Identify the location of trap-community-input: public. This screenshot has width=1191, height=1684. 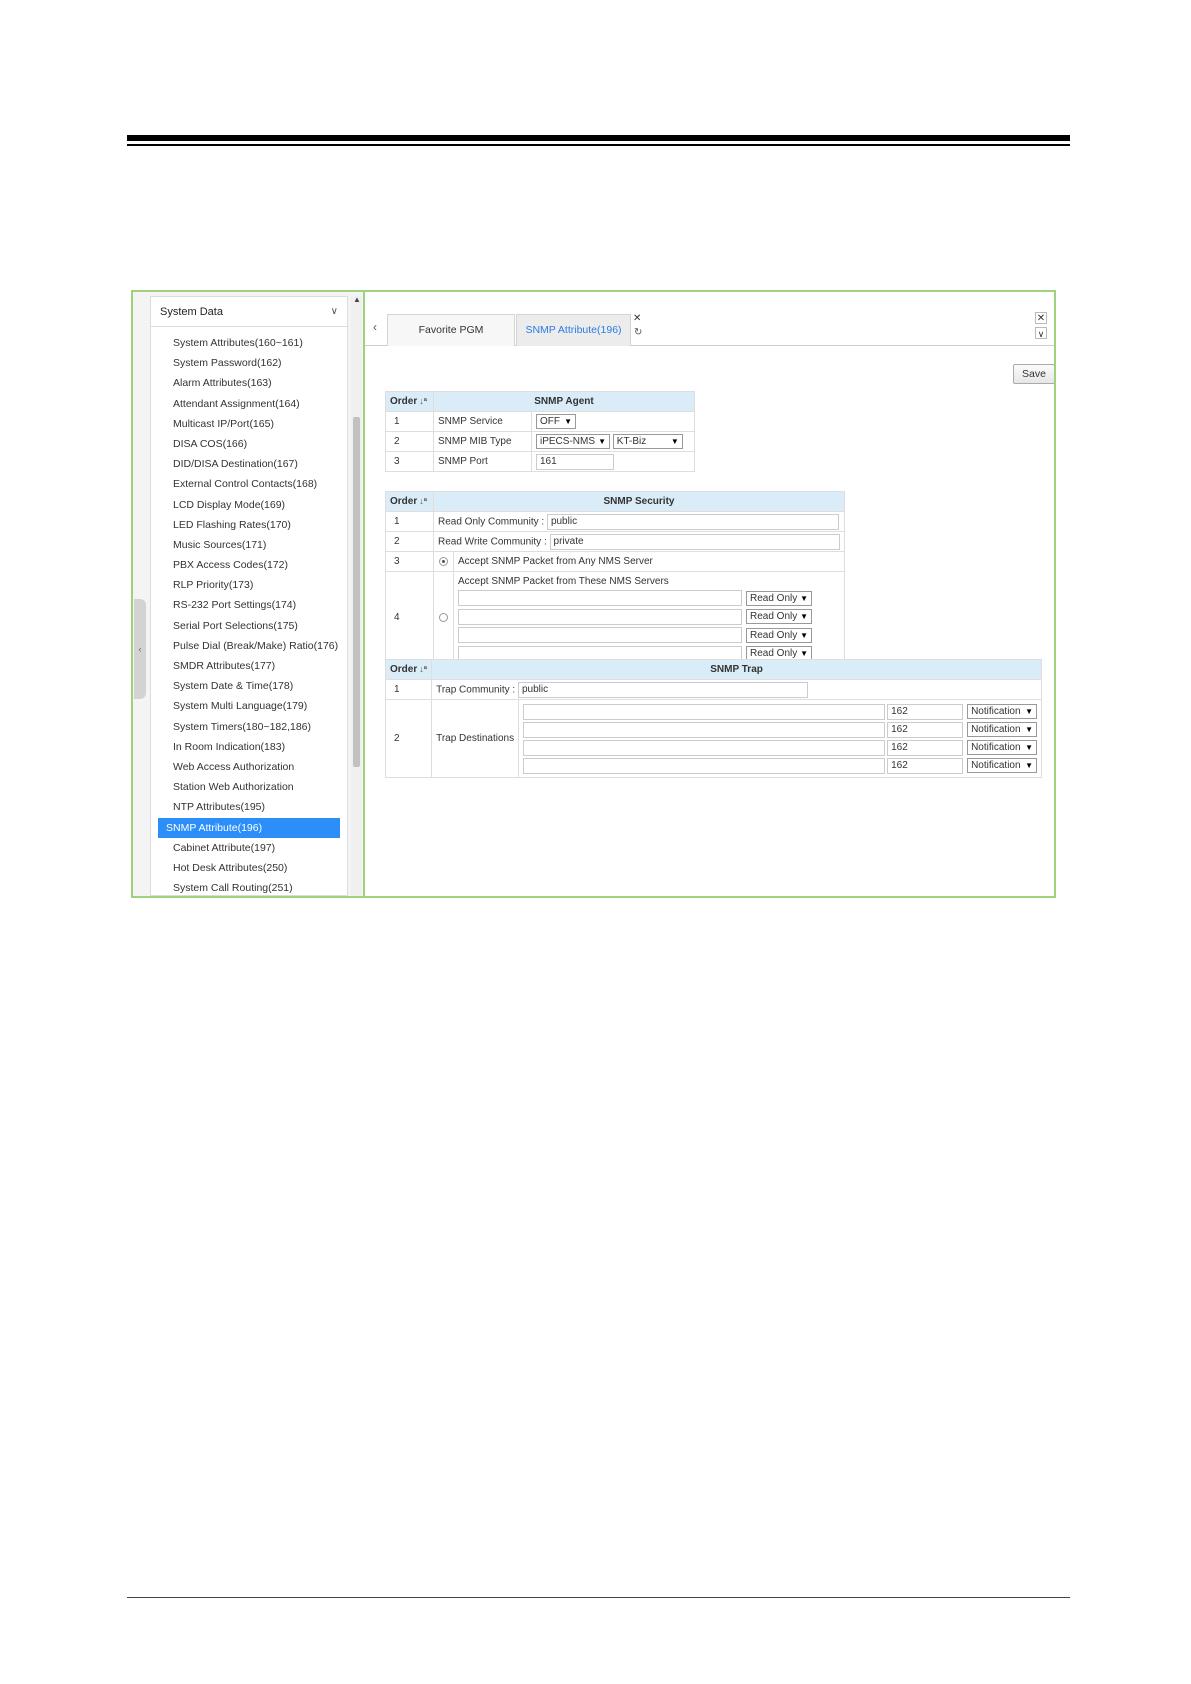
(662, 689).